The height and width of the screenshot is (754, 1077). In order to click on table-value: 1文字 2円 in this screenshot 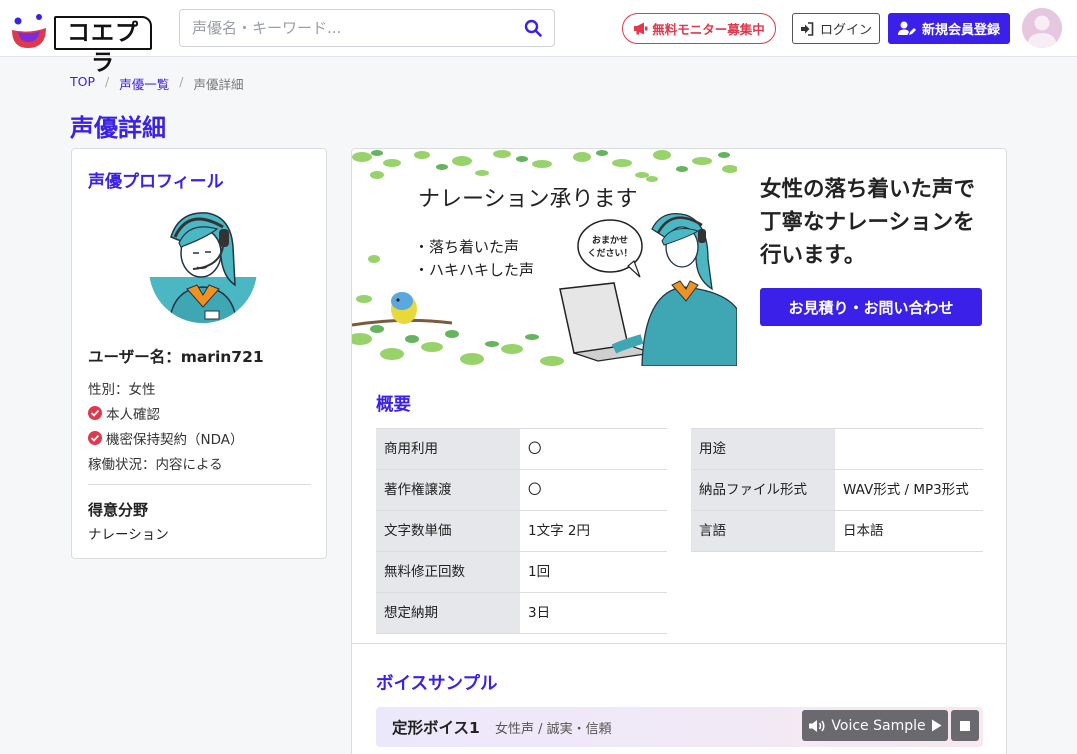, I will do `click(593, 531)`.